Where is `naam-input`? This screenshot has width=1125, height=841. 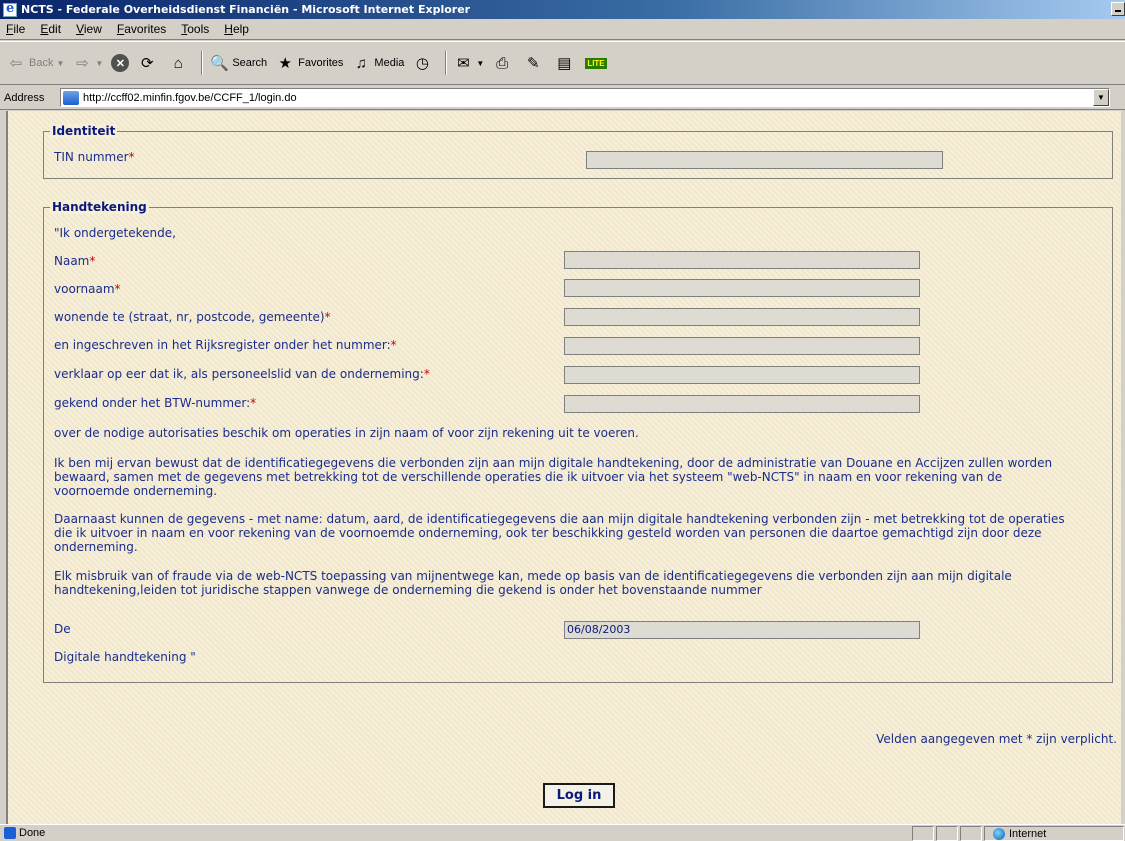
naam-input is located at coordinates (742, 260).